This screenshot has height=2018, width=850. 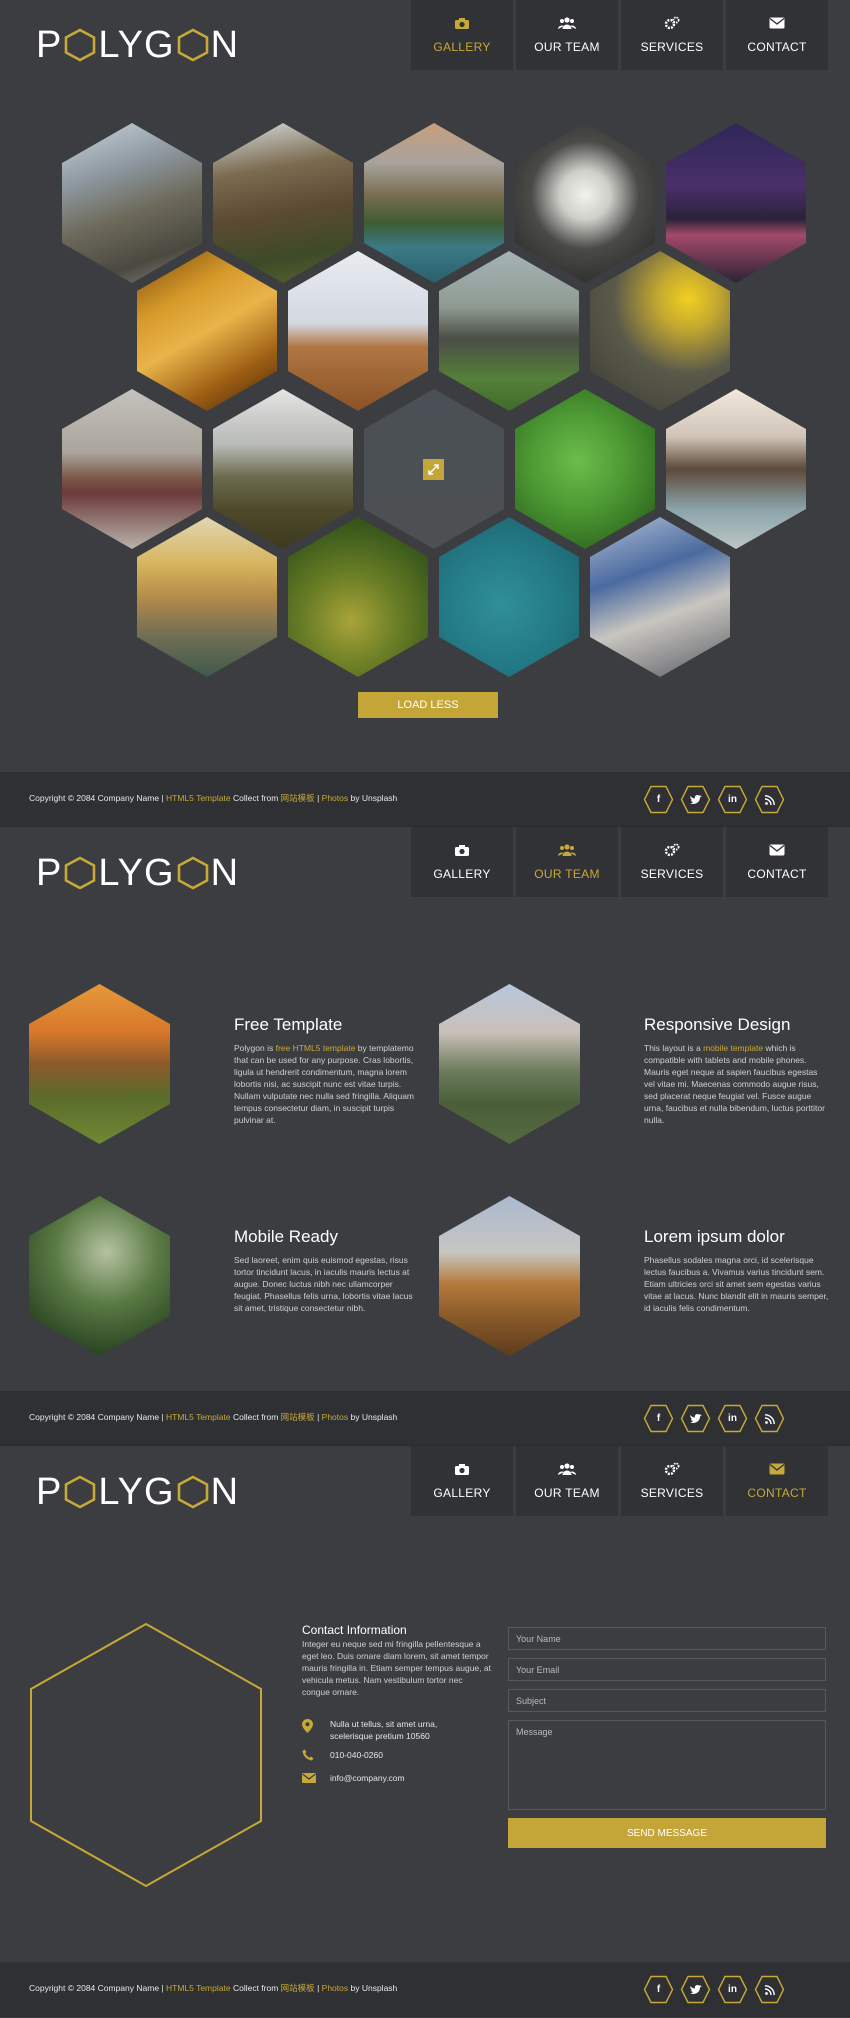 I want to click on phone-icon, so click(x=308, y=1755).